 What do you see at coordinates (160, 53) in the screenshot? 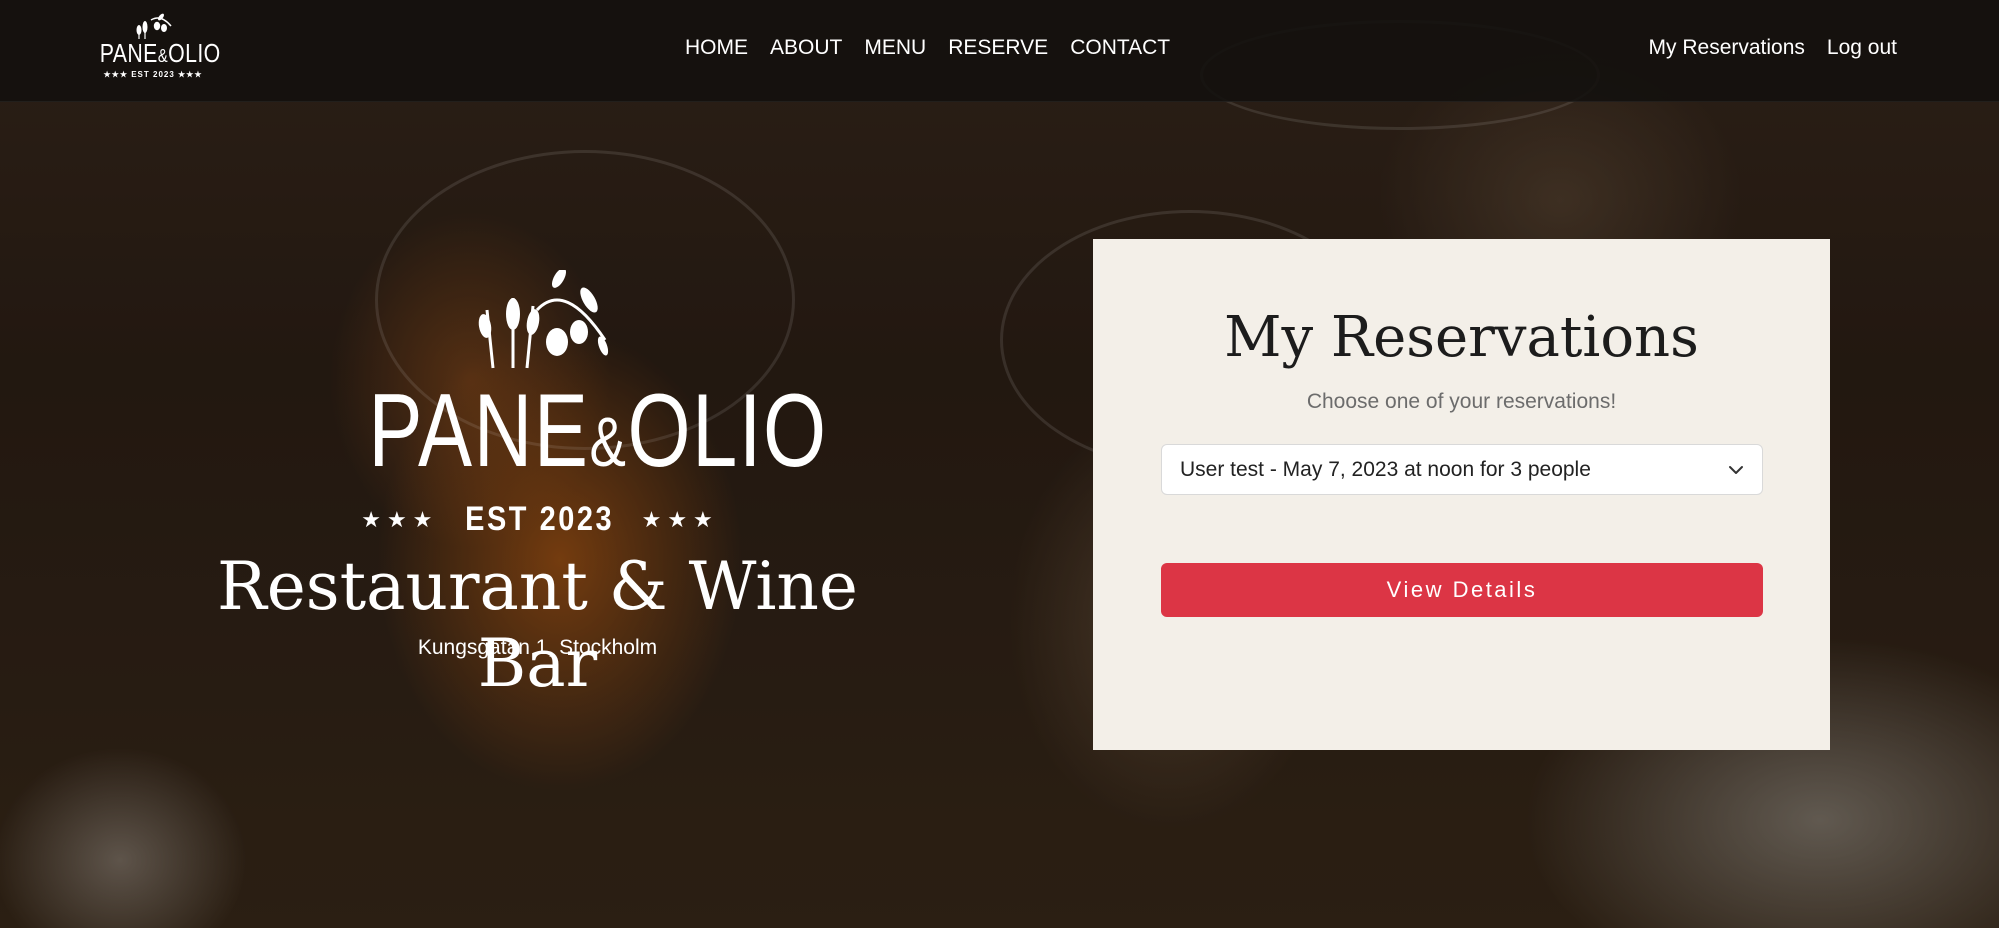
I see `brand-name: PANE&OLIO` at bounding box center [160, 53].